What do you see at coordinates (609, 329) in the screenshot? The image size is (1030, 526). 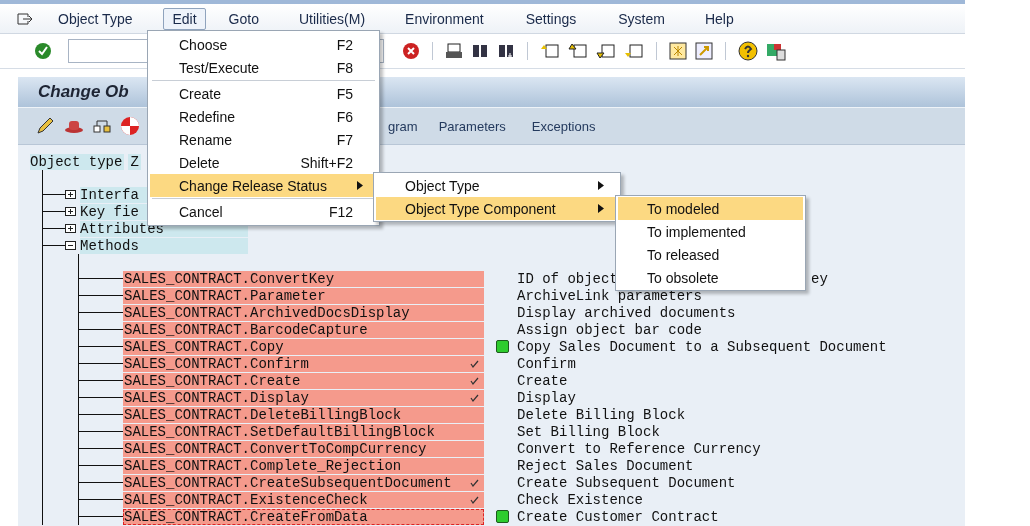 I see `description-text: Assign object bar code` at bounding box center [609, 329].